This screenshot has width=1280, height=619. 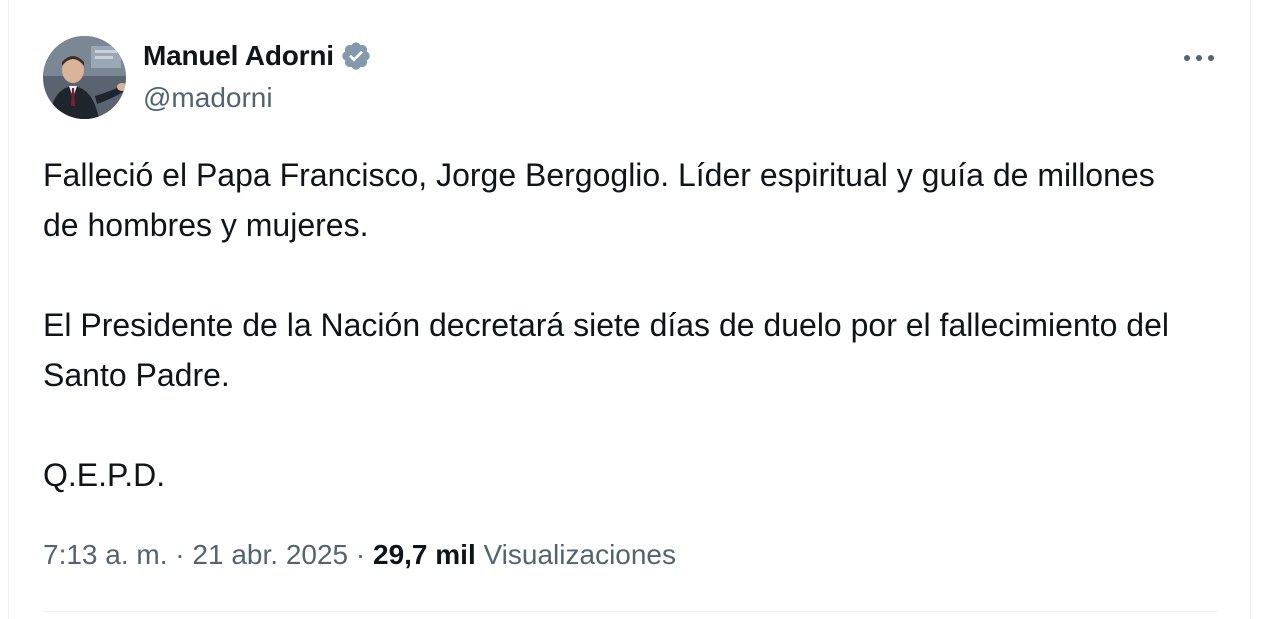 I want to click on author-name-row: Manuel Adorni, so click(x=257, y=56).